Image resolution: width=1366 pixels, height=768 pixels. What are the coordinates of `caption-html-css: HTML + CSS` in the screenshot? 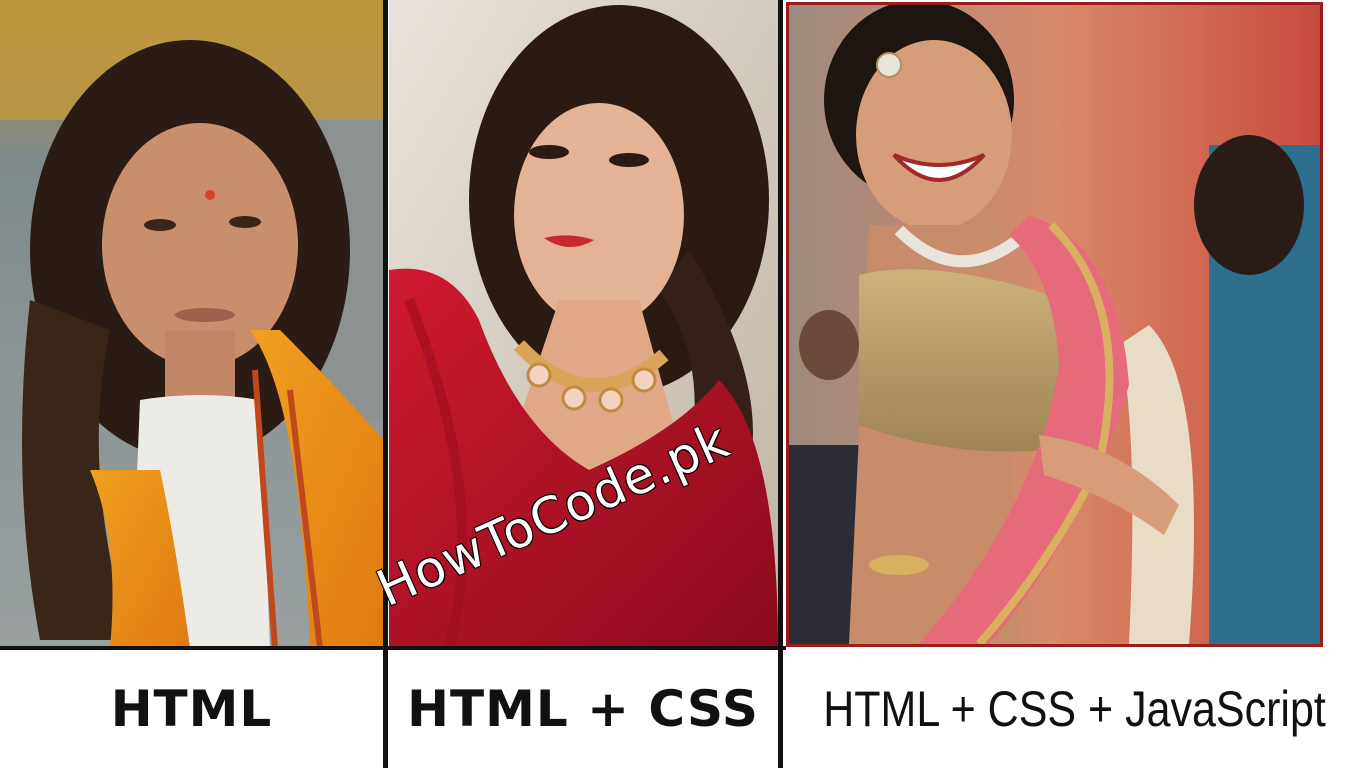 It's located at (583, 709).